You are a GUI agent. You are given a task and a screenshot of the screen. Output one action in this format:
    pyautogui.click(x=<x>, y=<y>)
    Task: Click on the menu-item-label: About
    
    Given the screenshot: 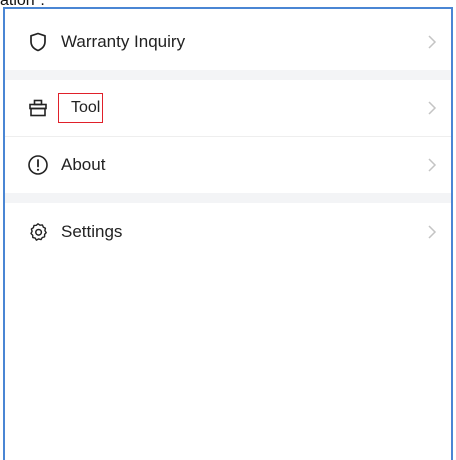 What is the action you would take?
    pyautogui.click(x=83, y=164)
    